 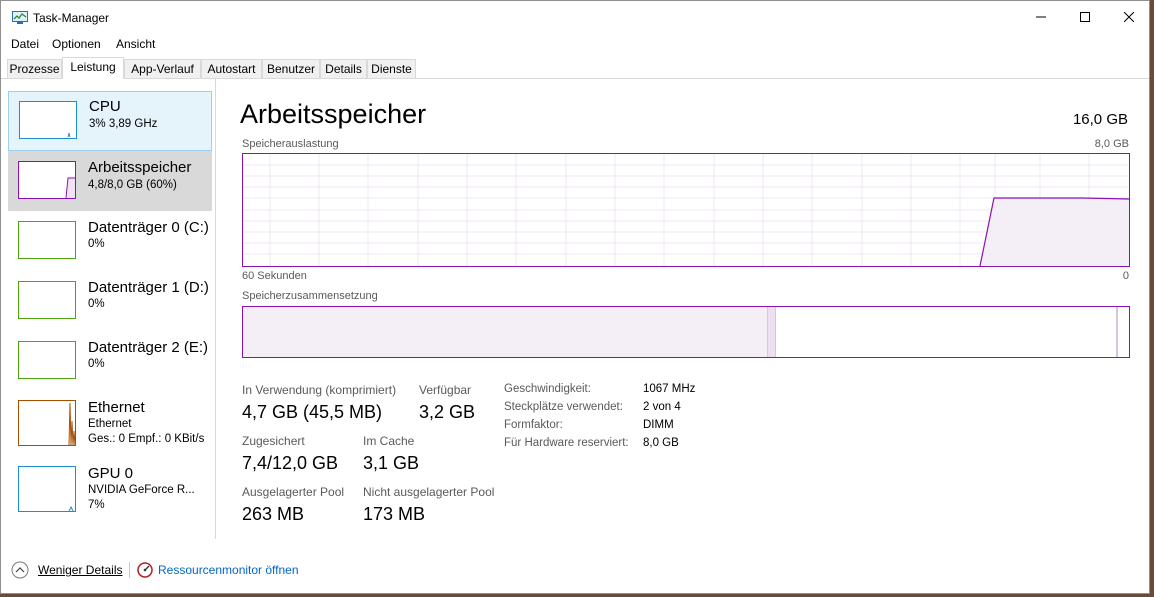 I want to click on form-factor-value: DIMM, so click(x=658, y=425).